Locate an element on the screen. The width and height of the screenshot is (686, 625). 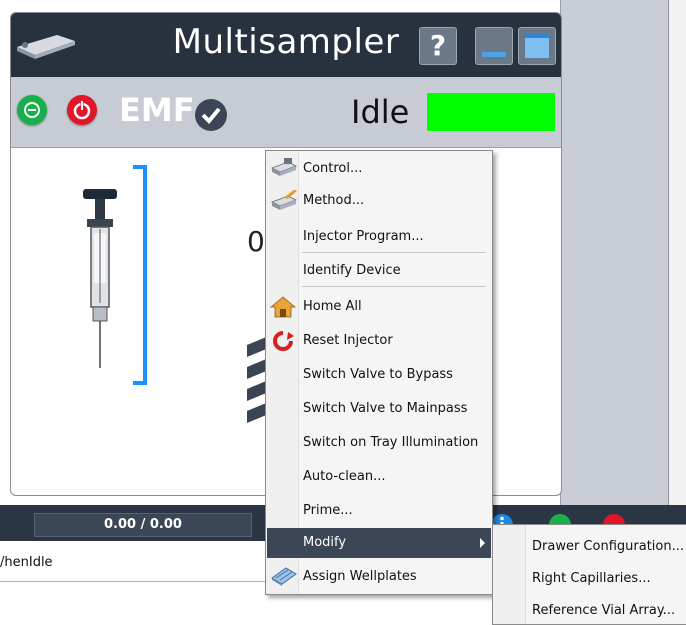
menu-item-switch-valve-bypass: Switch Valve to Bypass is located at coordinates (379, 375).